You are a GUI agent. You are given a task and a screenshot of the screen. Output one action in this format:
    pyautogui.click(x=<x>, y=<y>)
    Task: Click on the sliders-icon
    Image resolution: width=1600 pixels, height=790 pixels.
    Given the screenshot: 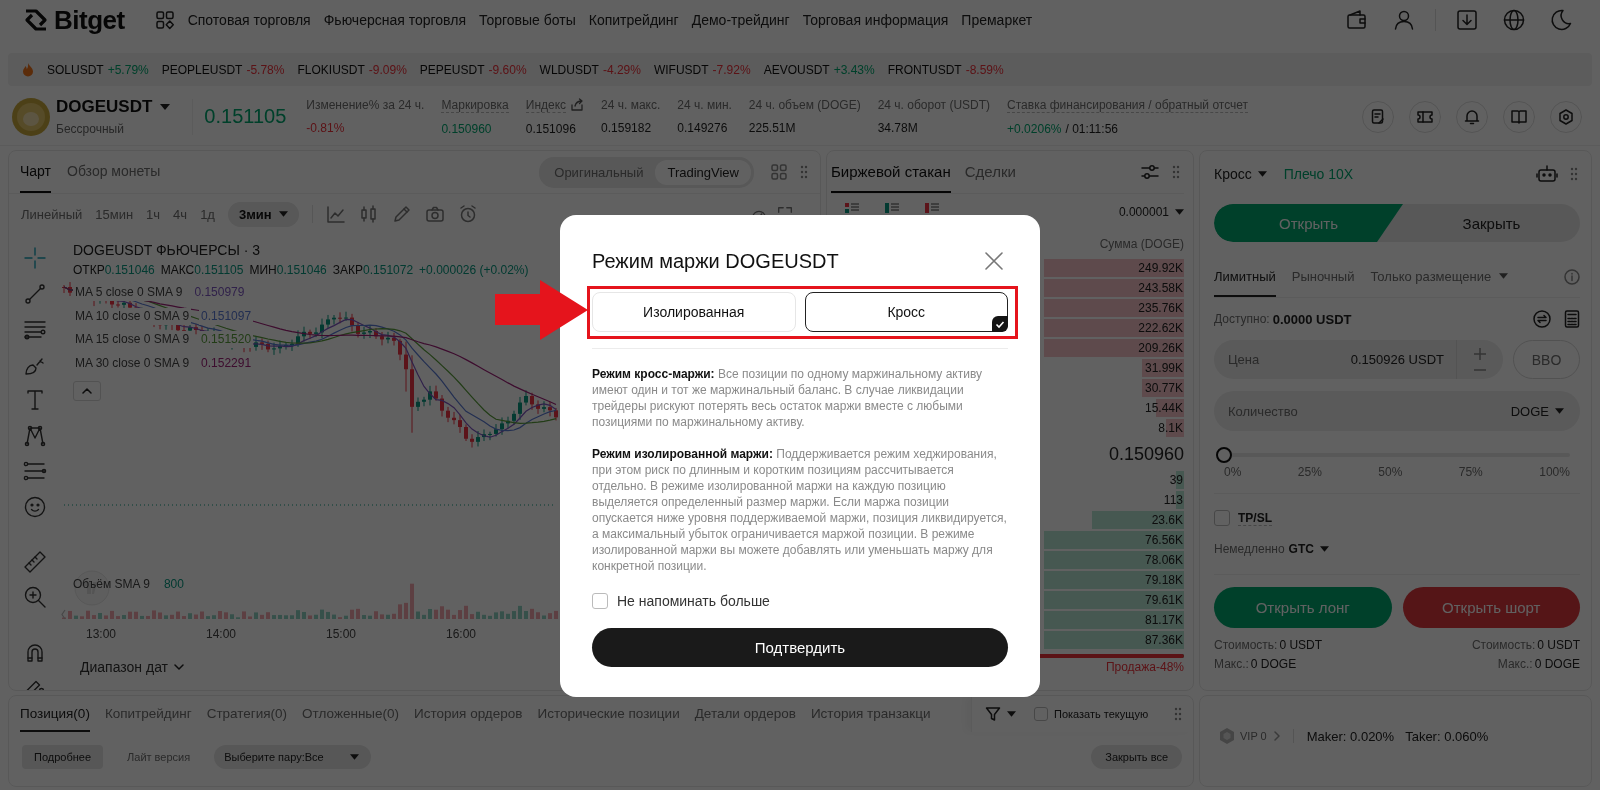 What is the action you would take?
    pyautogui.click(x=1150, y=172)
    